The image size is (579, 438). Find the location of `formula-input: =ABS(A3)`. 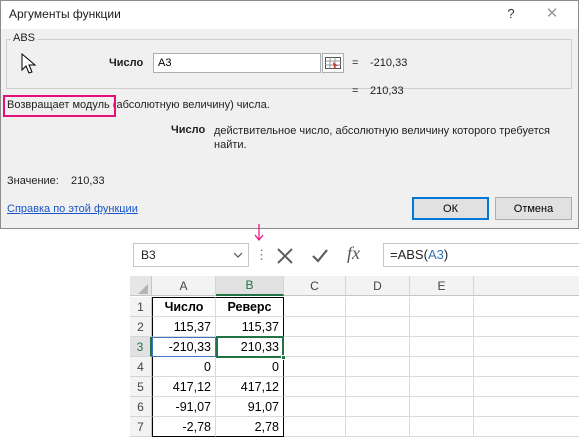

formula-input: =ABS(A3) is located at coordinates (481, 255).